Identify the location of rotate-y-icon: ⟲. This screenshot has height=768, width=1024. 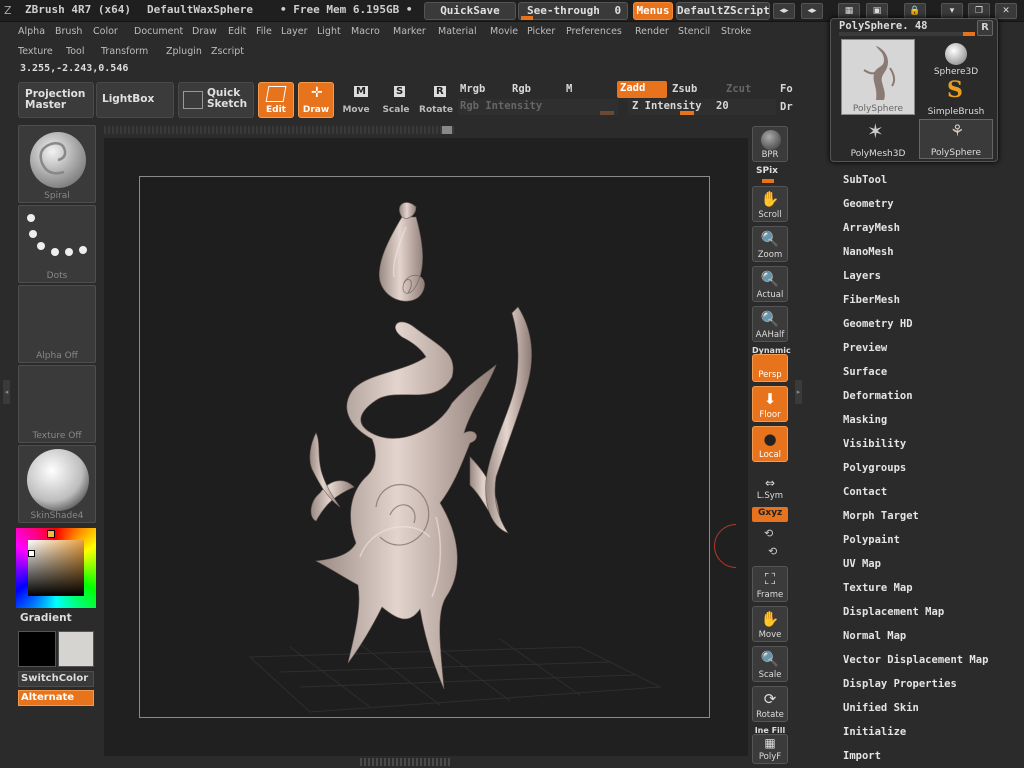
(768, 533).